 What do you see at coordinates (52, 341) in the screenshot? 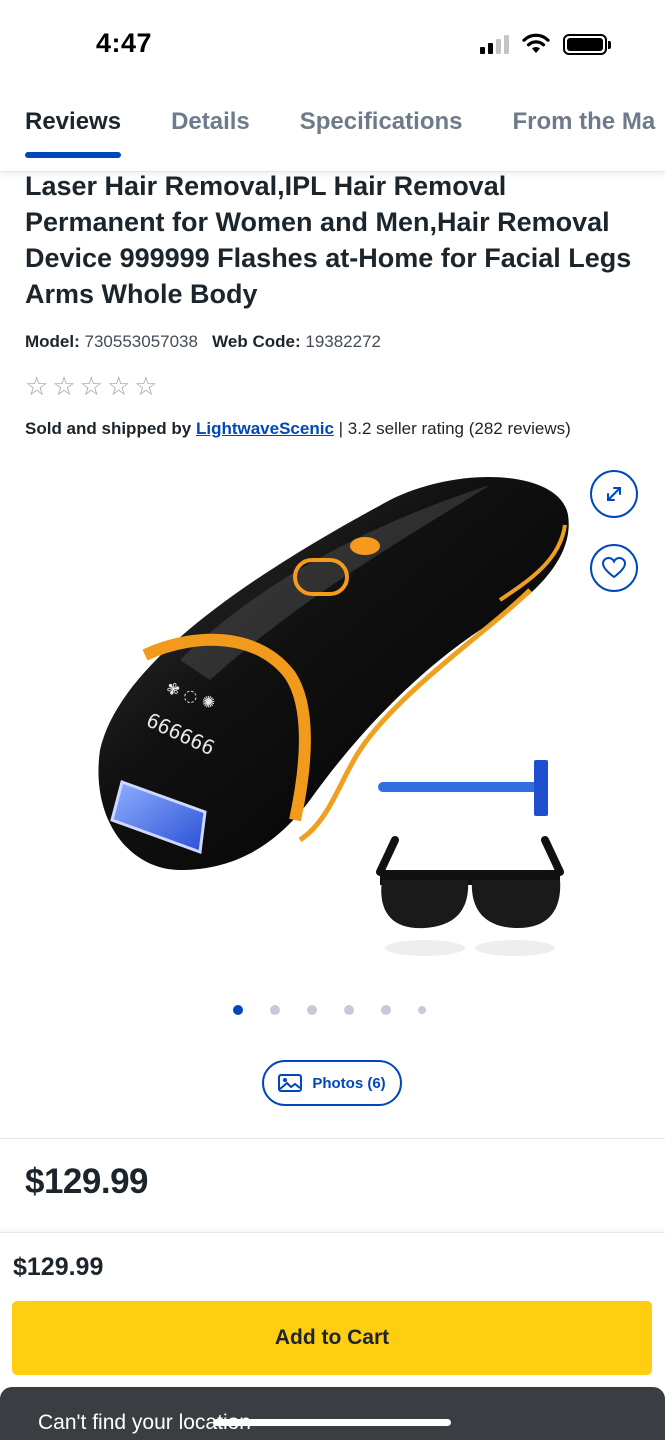
I see `model-label: Model:` at bounding box center [52, 341].